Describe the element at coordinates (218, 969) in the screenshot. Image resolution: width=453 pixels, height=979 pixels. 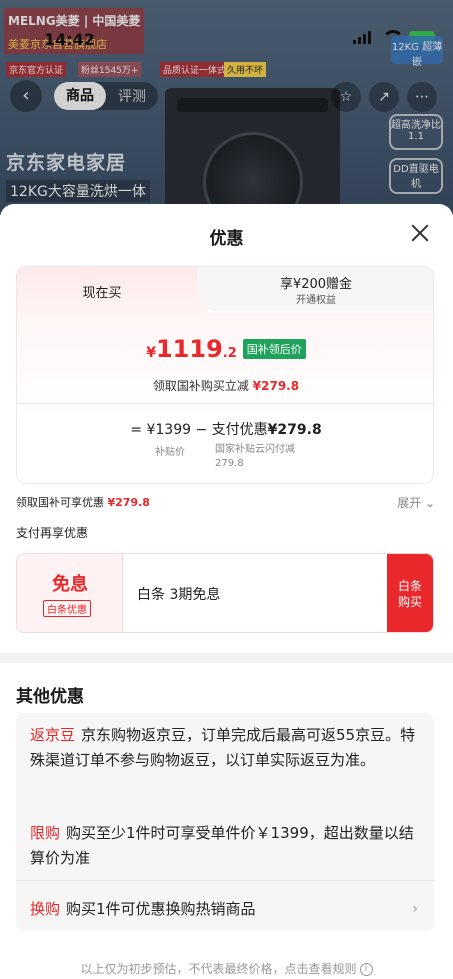
I see `footer-text: 以上仅为初步预估，不代表最终价格，点击查看规则` at that location.